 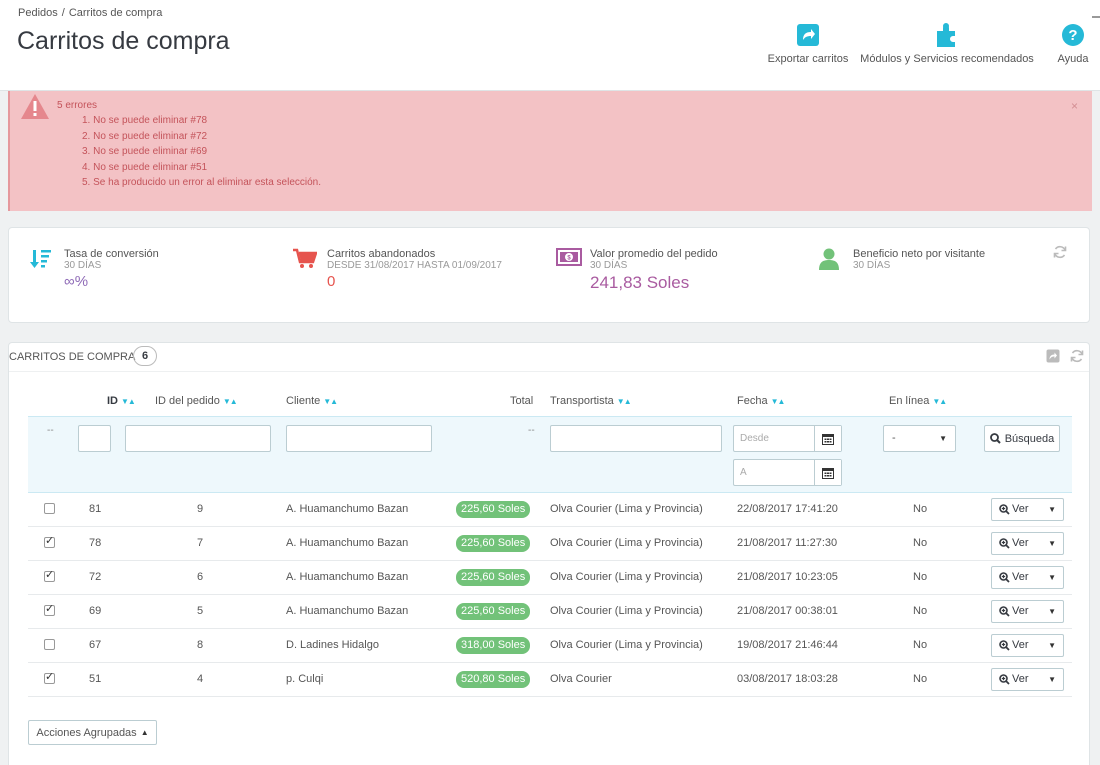 I want to click on cell-order-id: 9, so click(x=200, y=509).